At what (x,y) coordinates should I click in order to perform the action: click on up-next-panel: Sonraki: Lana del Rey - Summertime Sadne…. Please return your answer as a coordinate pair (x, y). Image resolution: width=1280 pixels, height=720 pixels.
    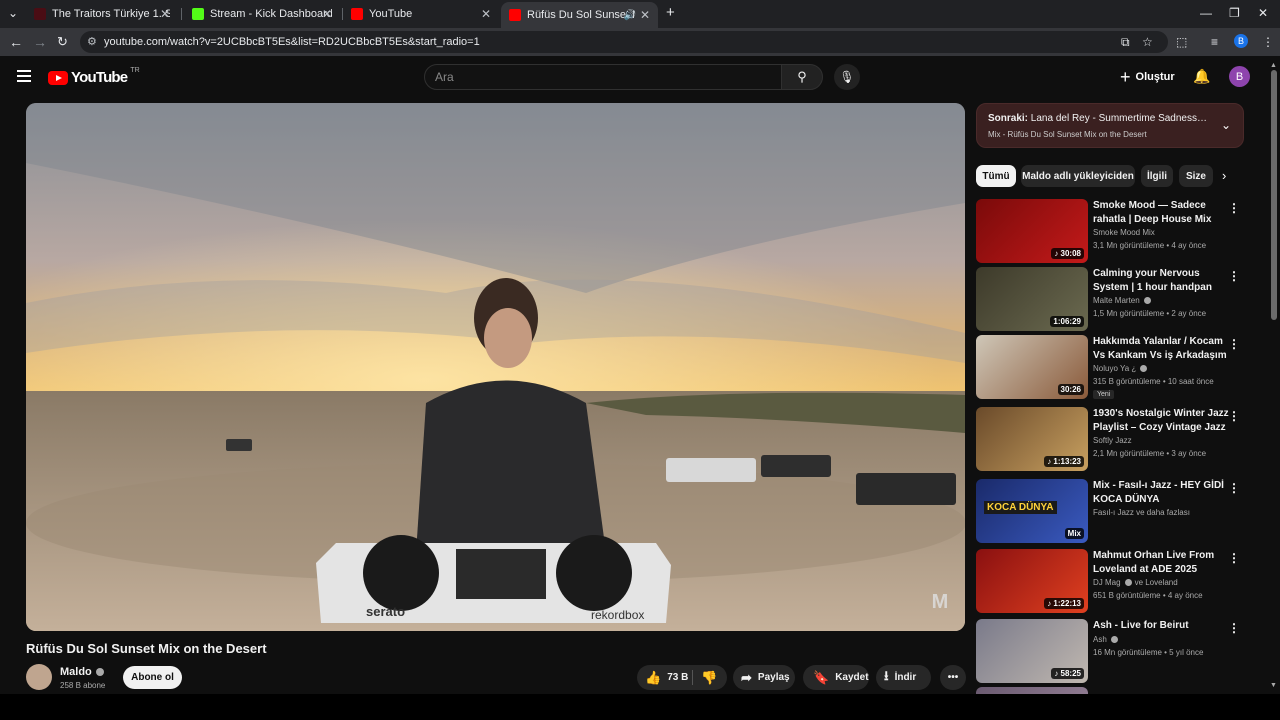
    Looking at the image, I should click on (1110, 125).